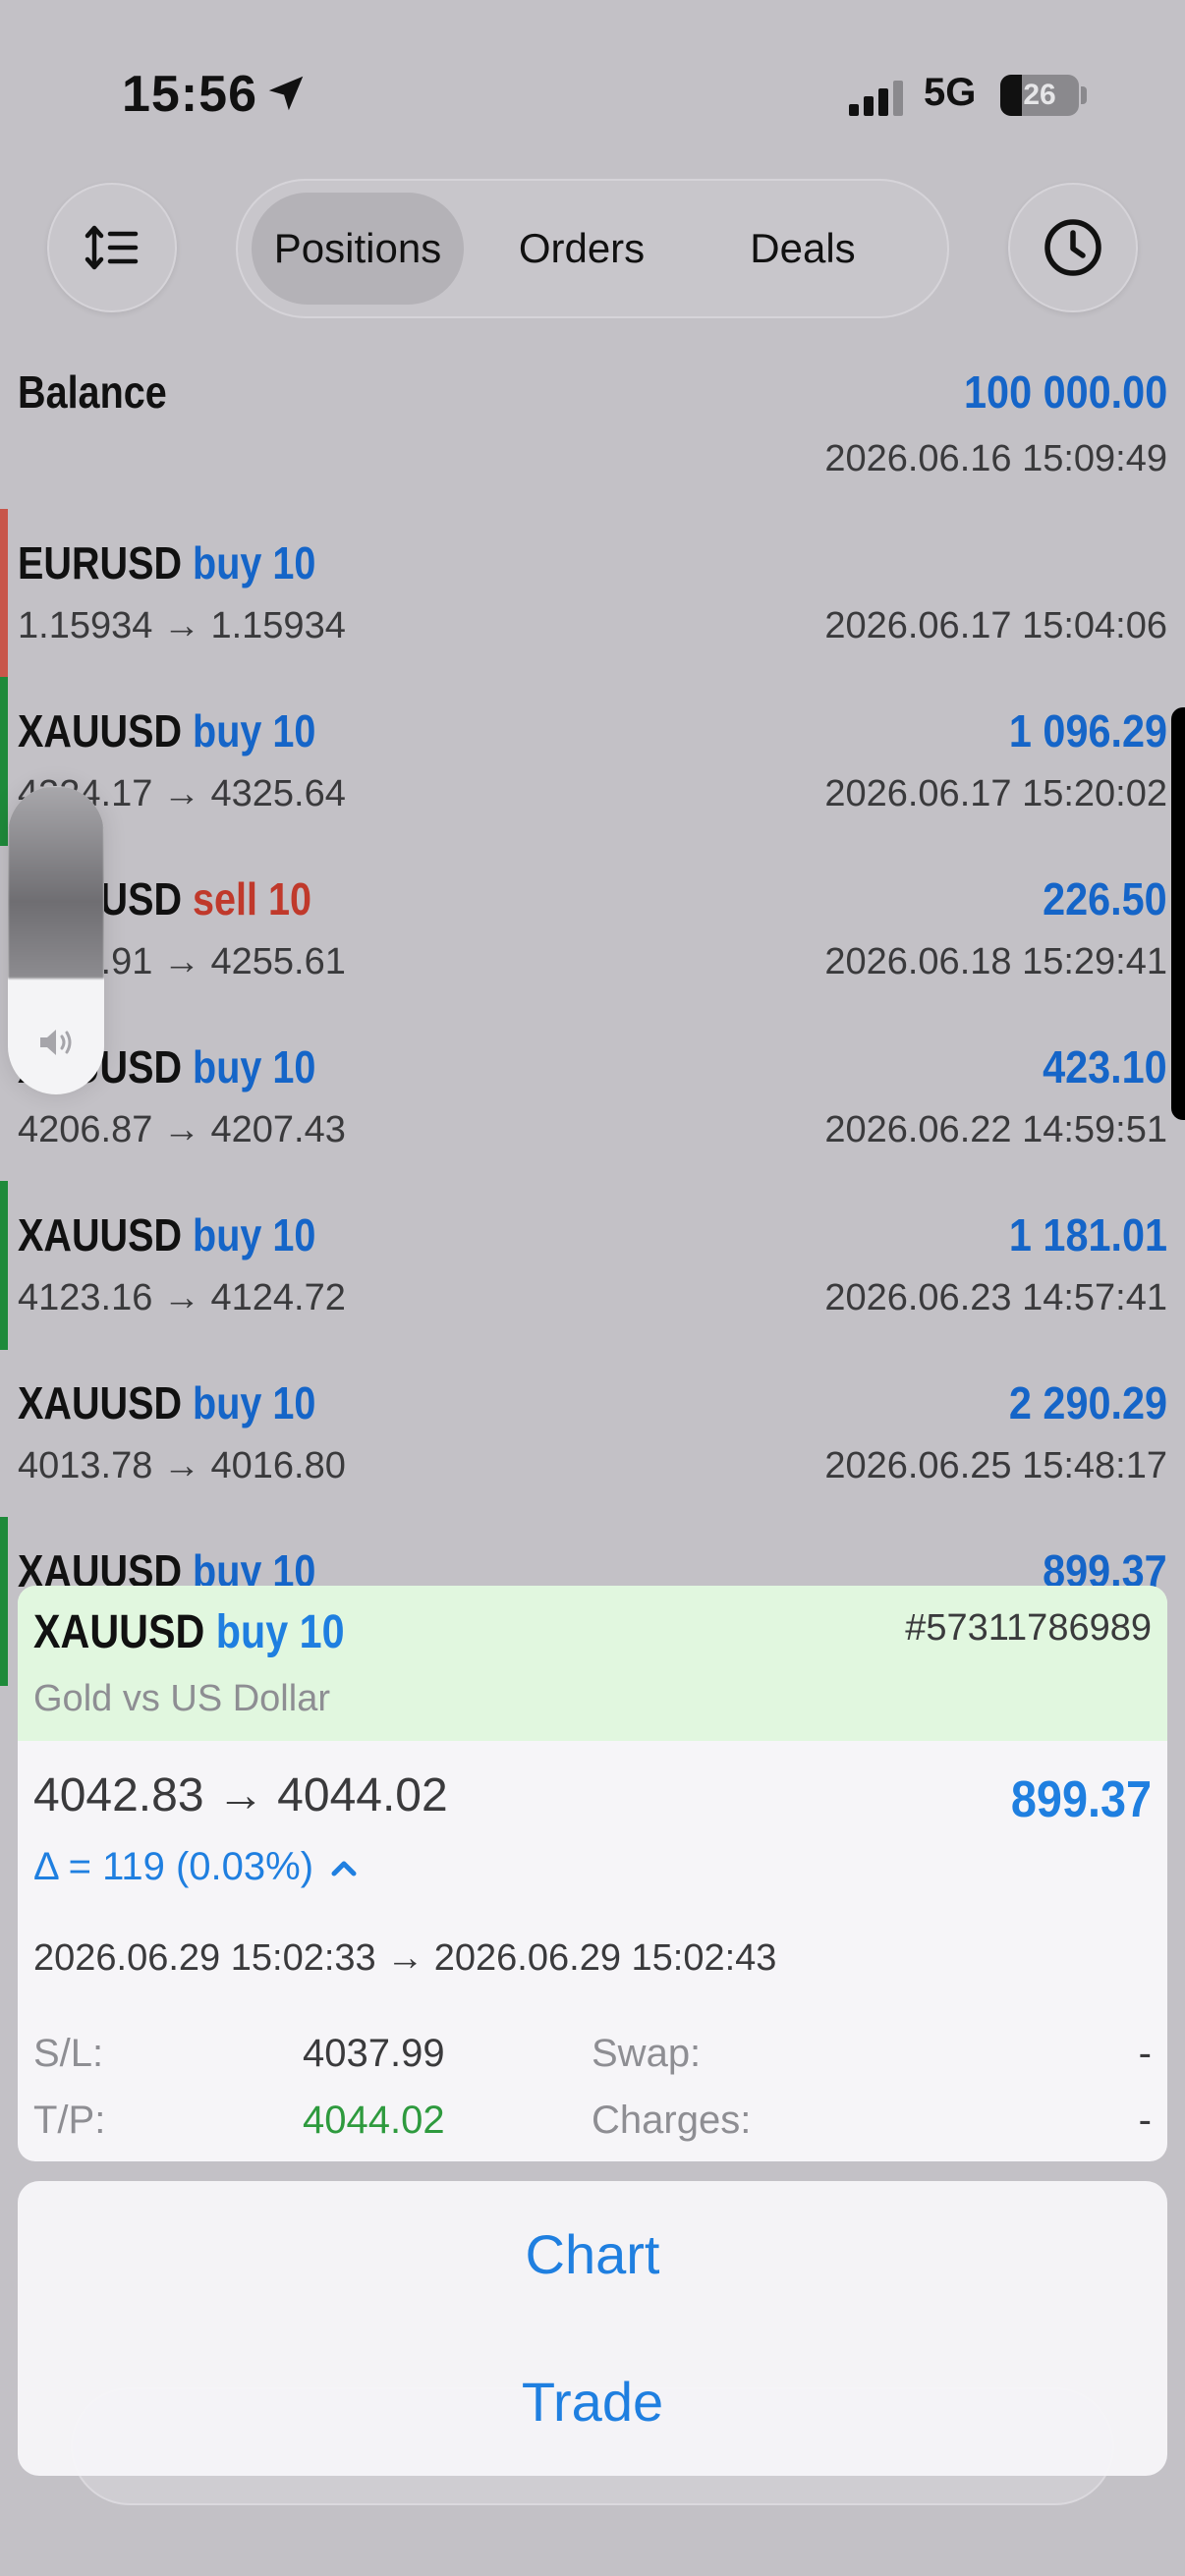 Image resolution: width=1185 pixels, height=2576 pixels. I want to click on position-prices: 1.15934 → 1.15934, so click(182, 625).